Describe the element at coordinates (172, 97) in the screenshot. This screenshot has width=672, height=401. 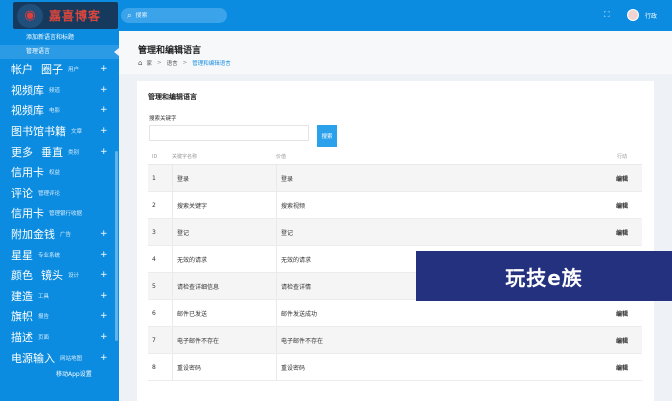
I see `card-title: 管理和编辑语言` at that location.